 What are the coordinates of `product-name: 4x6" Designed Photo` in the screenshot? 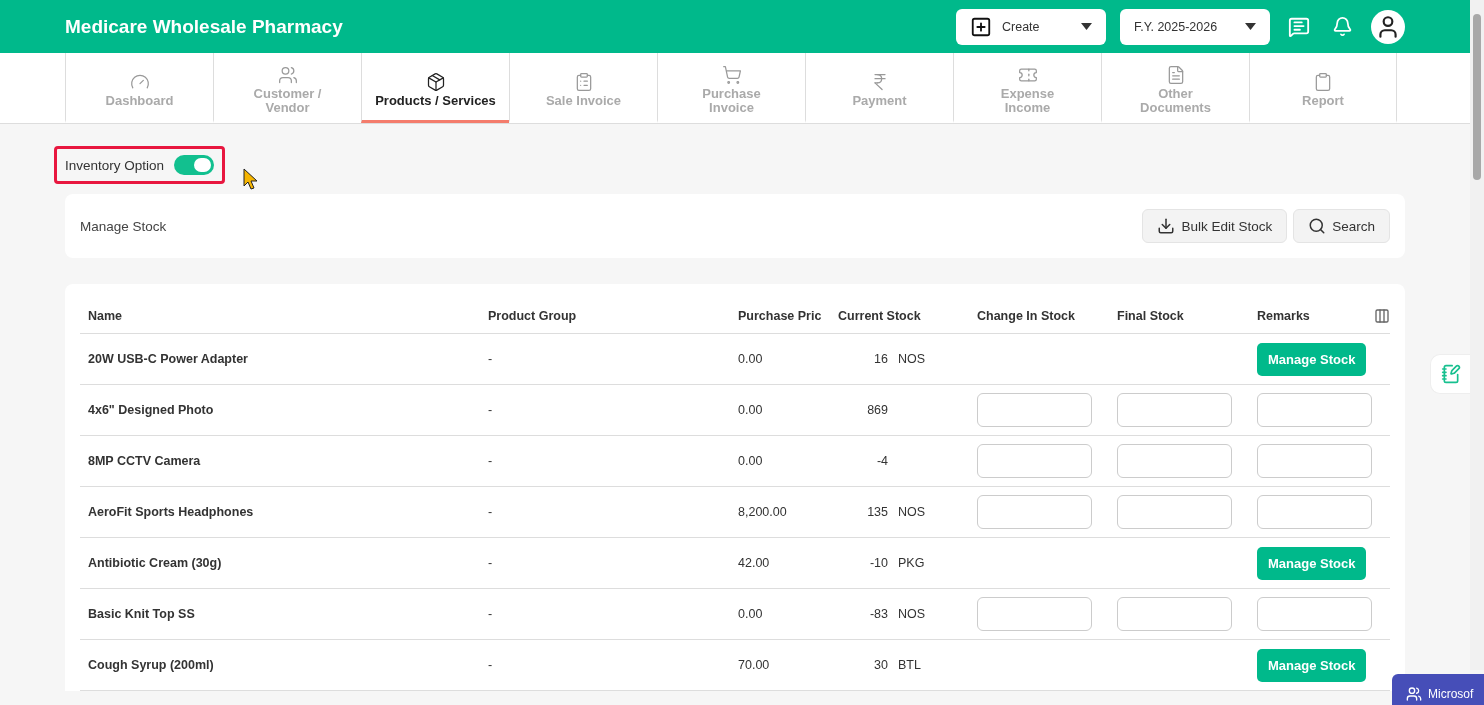 It's located at (280, 410).